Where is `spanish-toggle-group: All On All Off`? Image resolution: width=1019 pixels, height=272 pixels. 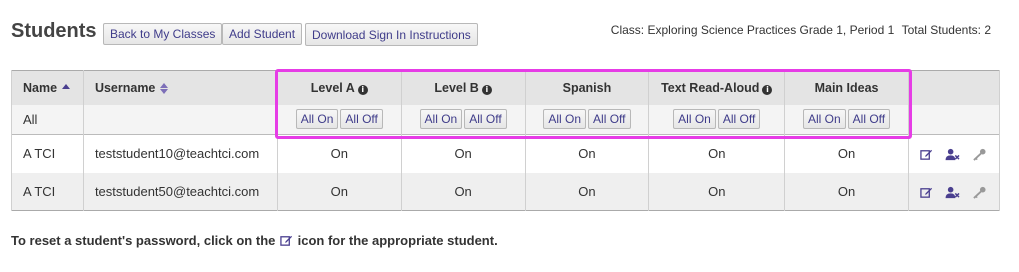 spanish-toggle-group: All On All Off is located at coordinates (587, 119).